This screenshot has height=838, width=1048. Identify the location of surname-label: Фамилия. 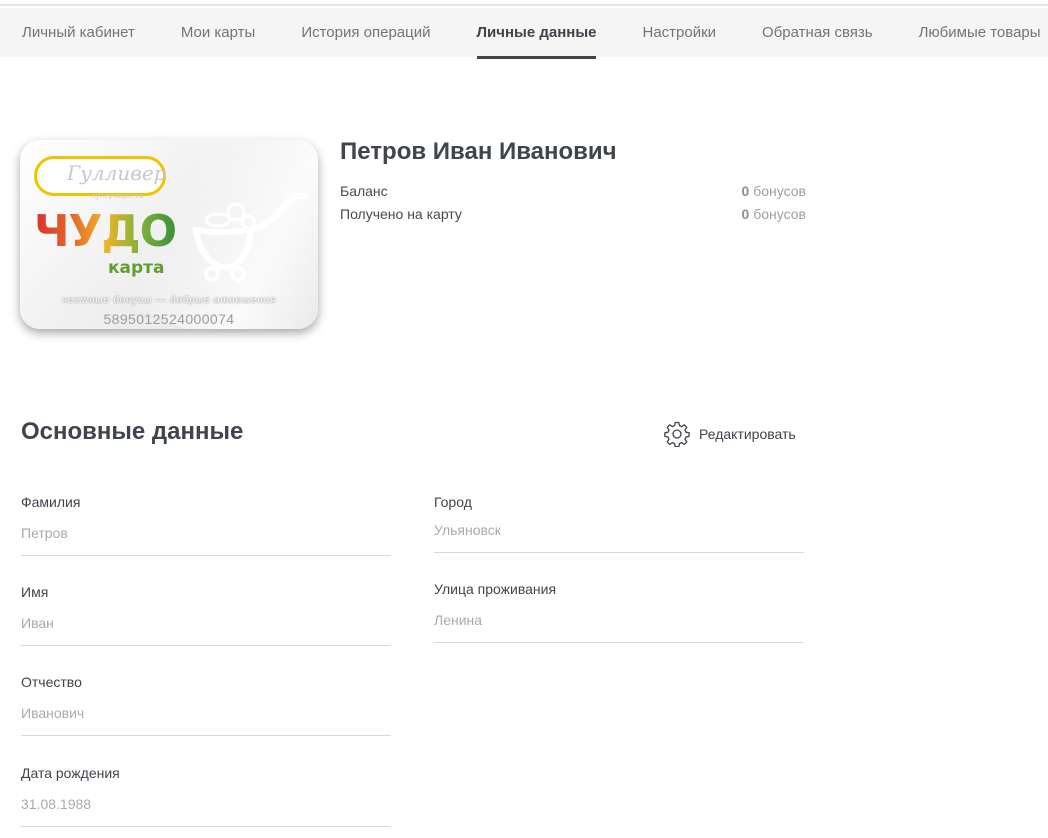
(51, 502).